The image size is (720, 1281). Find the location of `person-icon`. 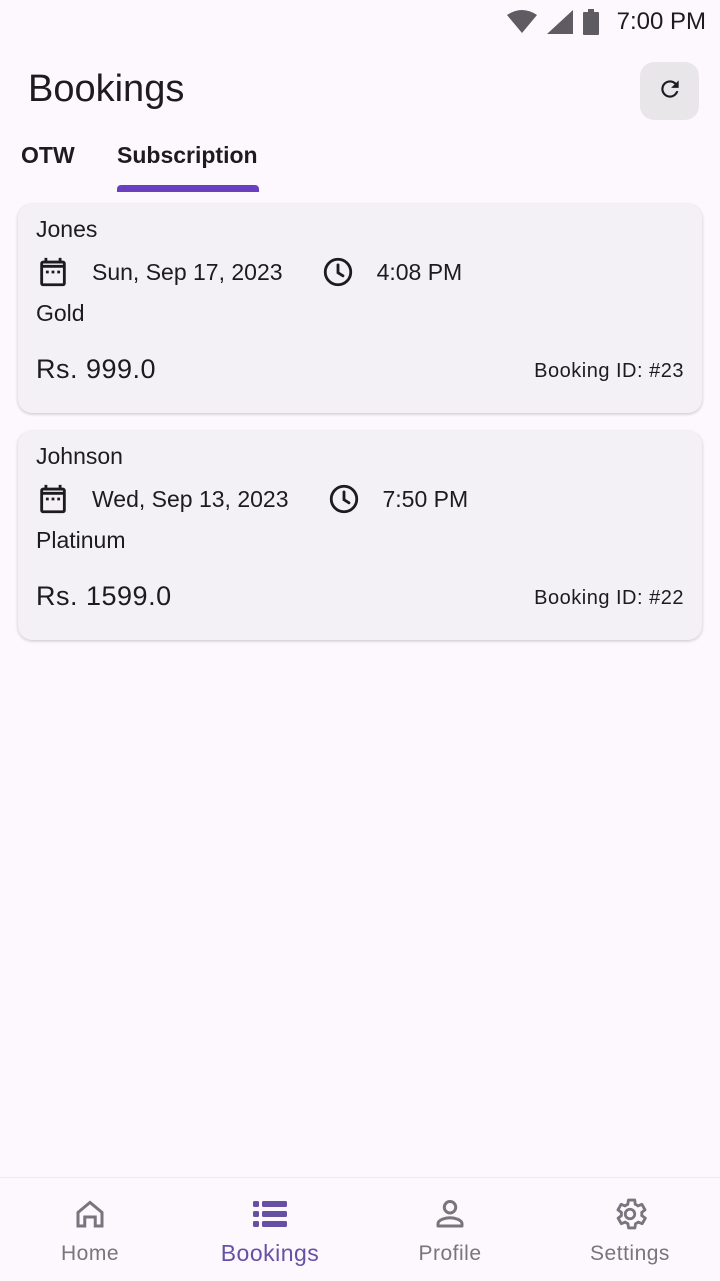

person-icon is located at coordinates (450, 1214).